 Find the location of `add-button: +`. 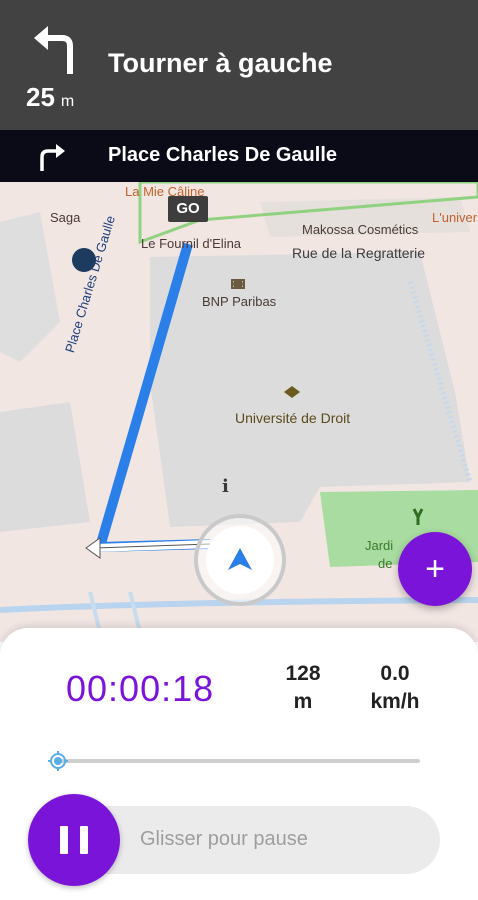

add-button: + is located at coordinates (435, 569).